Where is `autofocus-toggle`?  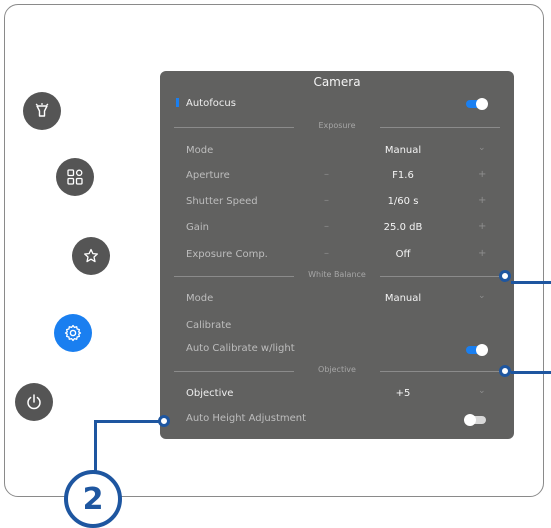
autofocus-toggle is located at coordinates (477, 104).